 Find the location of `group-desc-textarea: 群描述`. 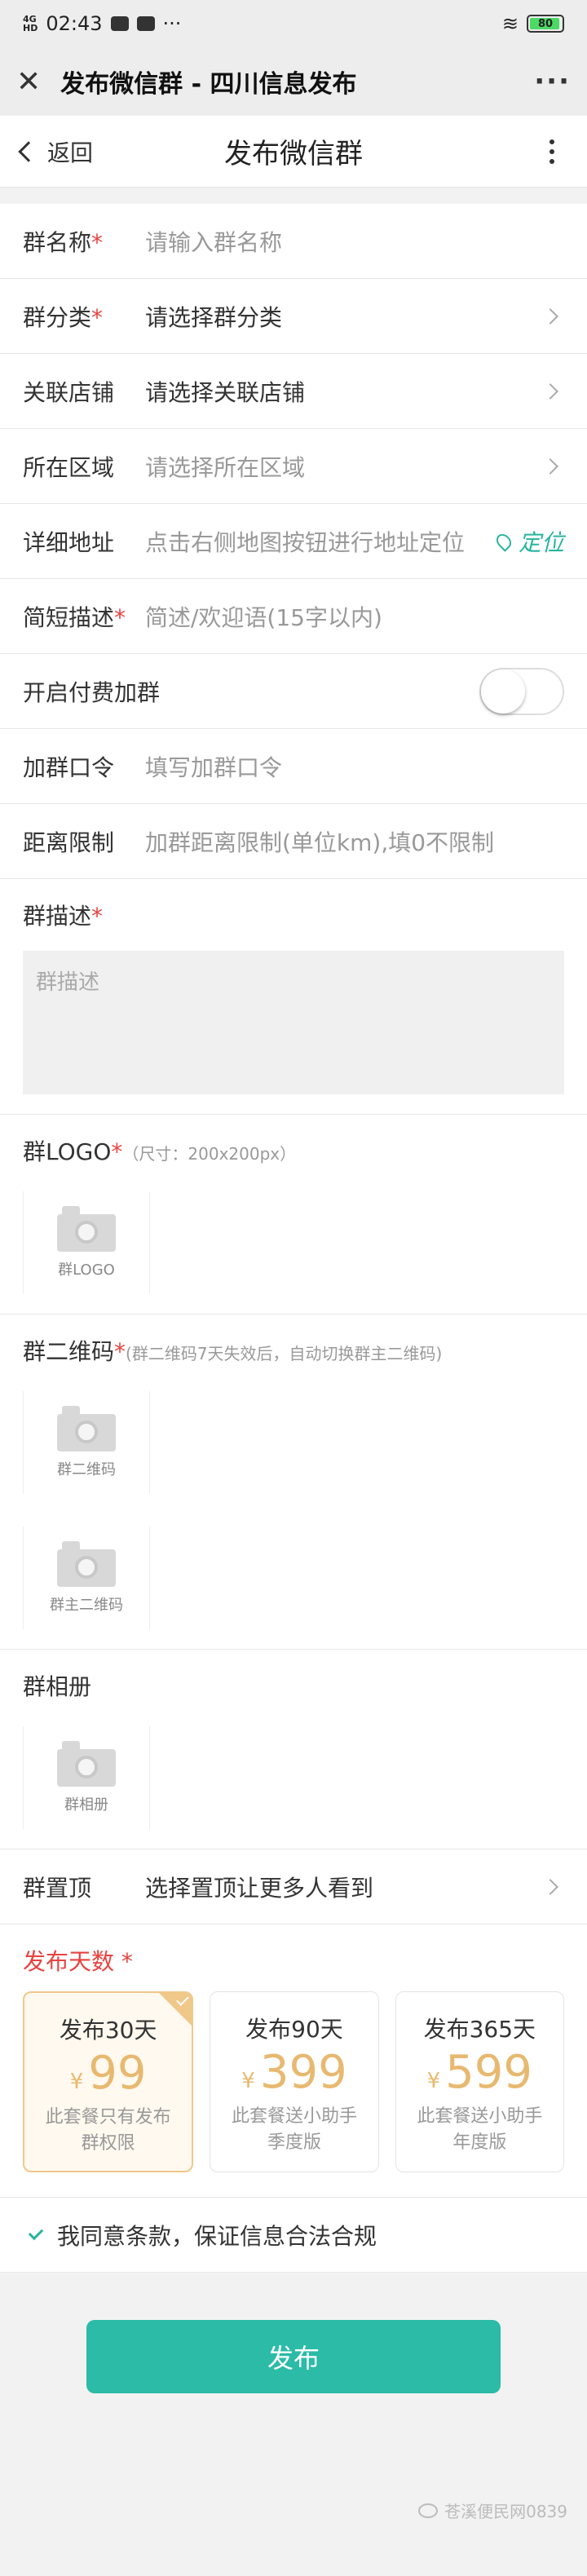

group-desc-textarea: 群描述 is located at coordinates (293, 1022).